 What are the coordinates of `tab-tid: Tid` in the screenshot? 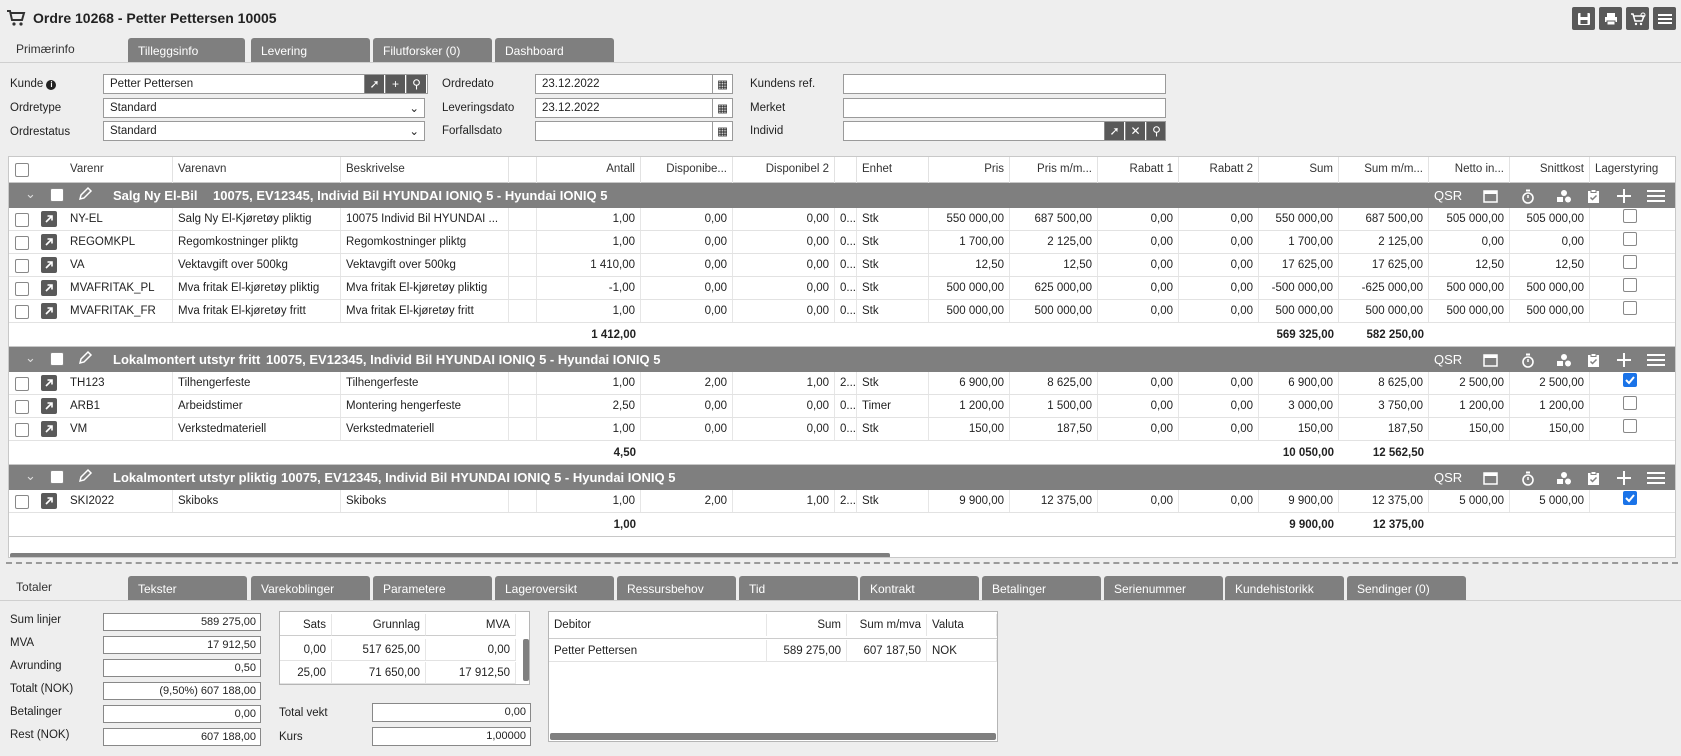 It's located at (798, 588).